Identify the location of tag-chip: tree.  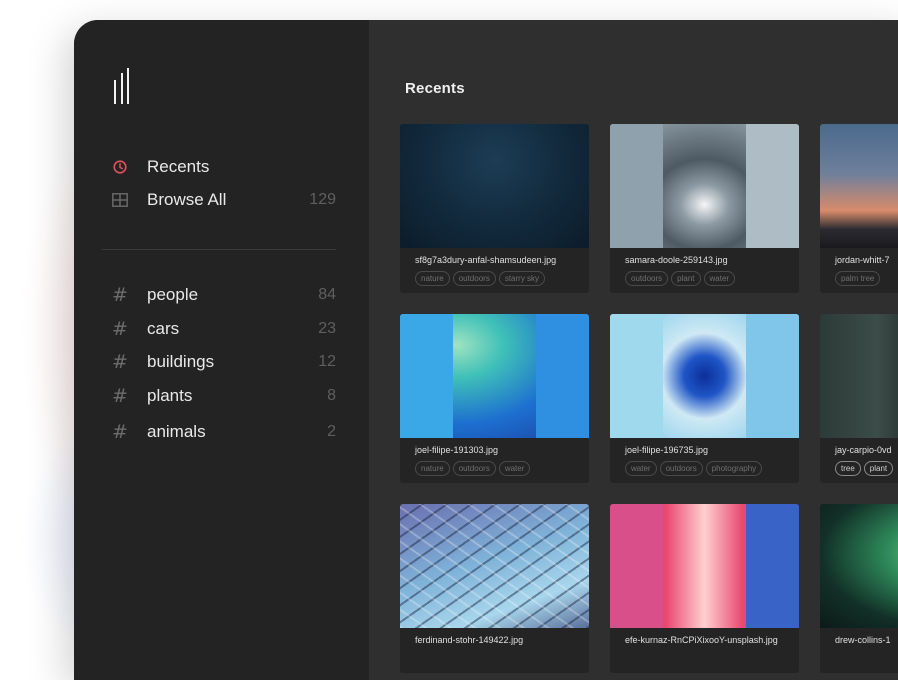
(848, 468).